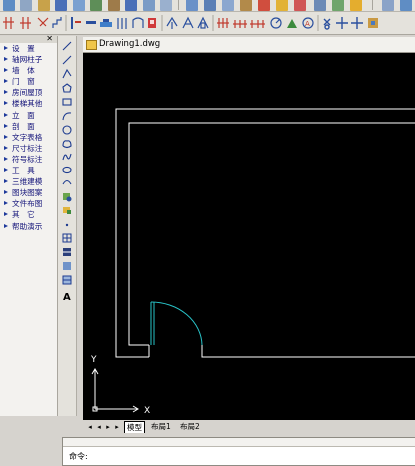 This screenshot has height=466, width=415. What do you see at coordinates (67, 157) in the screenshot?
I see `spline-icon` at bounding box center [67, 157].